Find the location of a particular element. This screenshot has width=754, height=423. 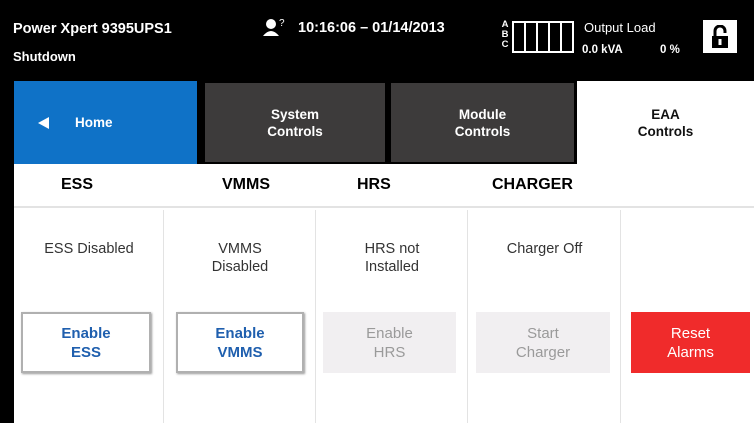

output-kva: 0.0 kVA is located at coordinates (602, 50).